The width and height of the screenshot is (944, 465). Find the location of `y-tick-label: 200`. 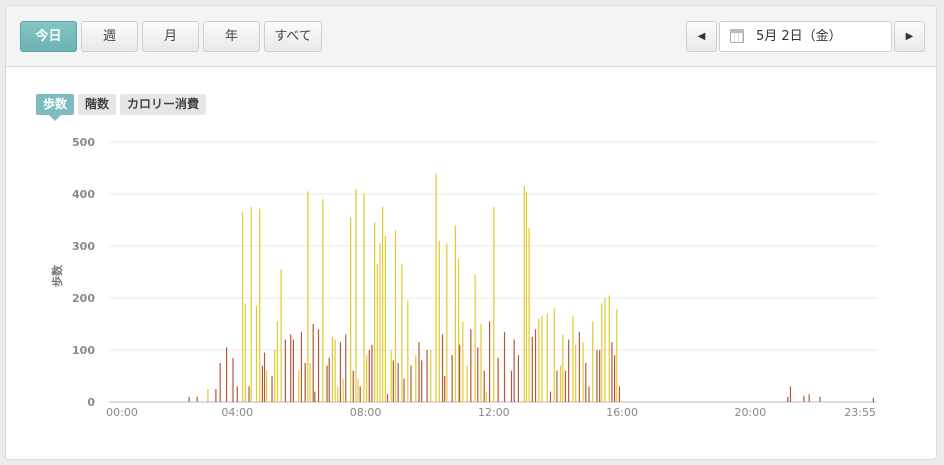

y-tick-label: 200 is located at coordinates (83, 298).